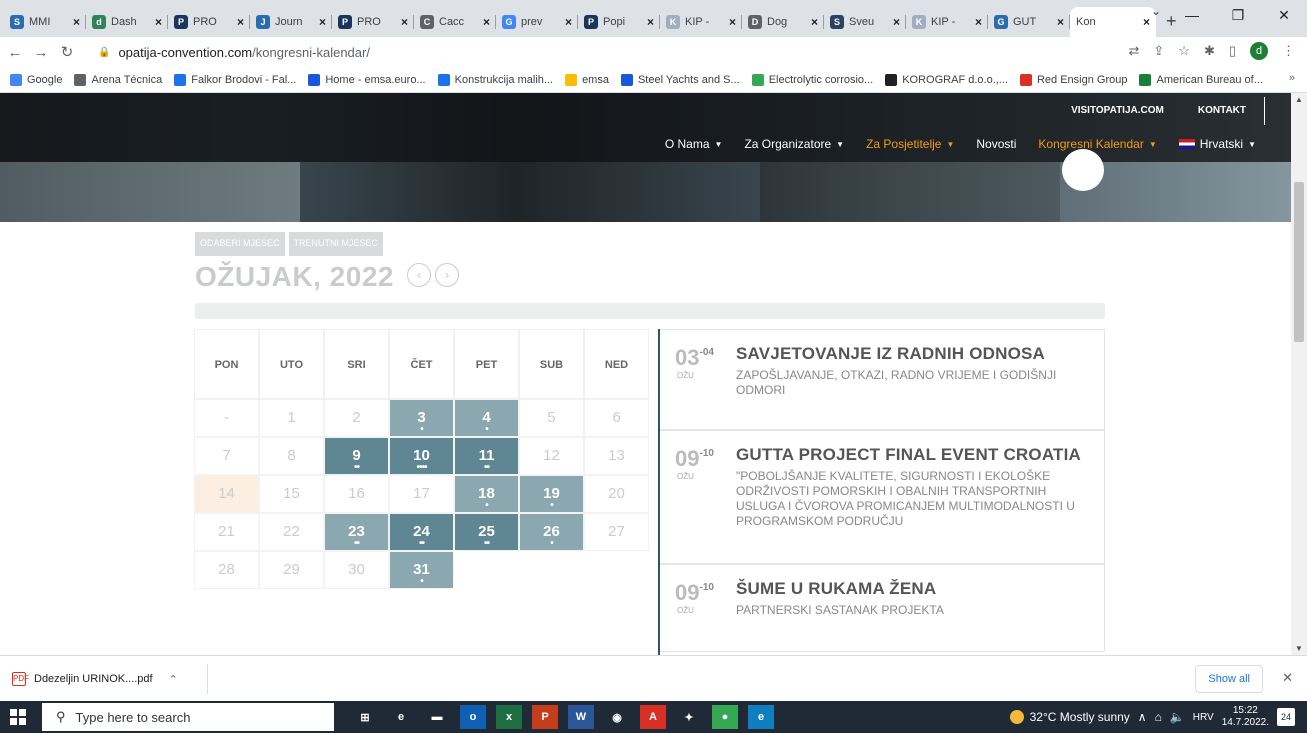 The image size is (1307, 733). Describe the element at coordinates (1177, 717) in the screenshot. I see `volume-icon: 🔈` at that location.